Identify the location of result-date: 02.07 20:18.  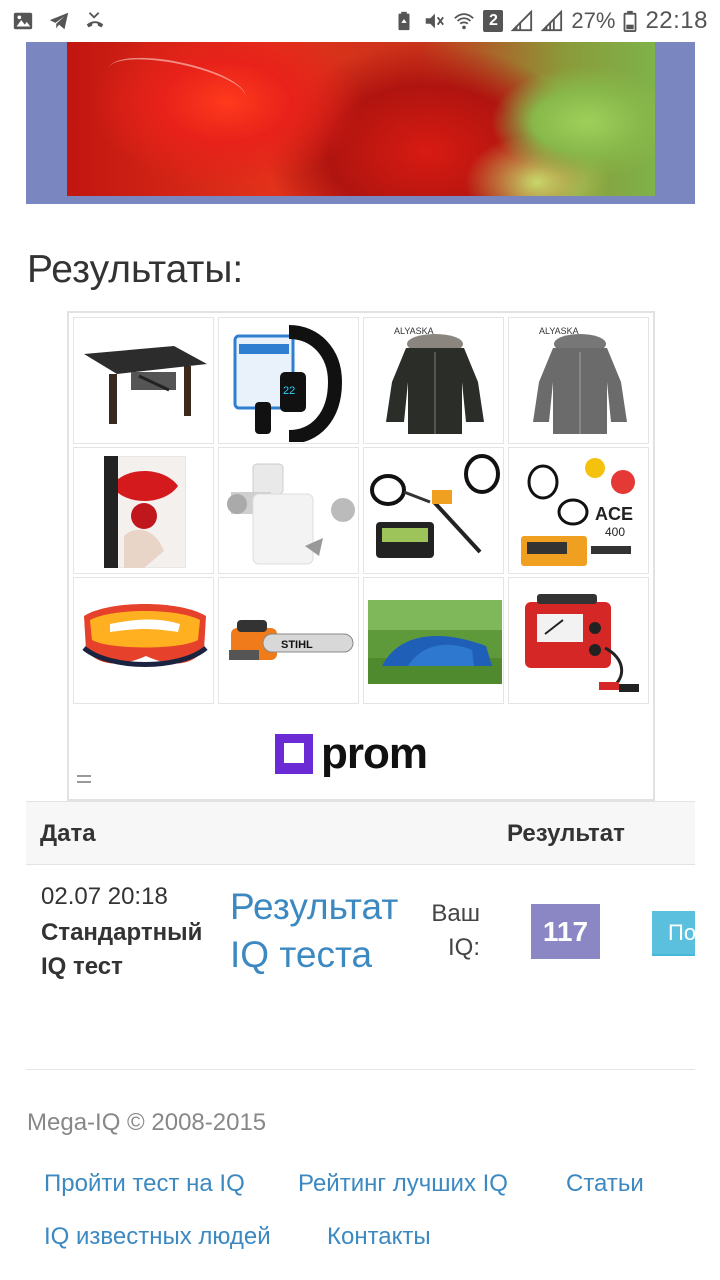
(104, 896).